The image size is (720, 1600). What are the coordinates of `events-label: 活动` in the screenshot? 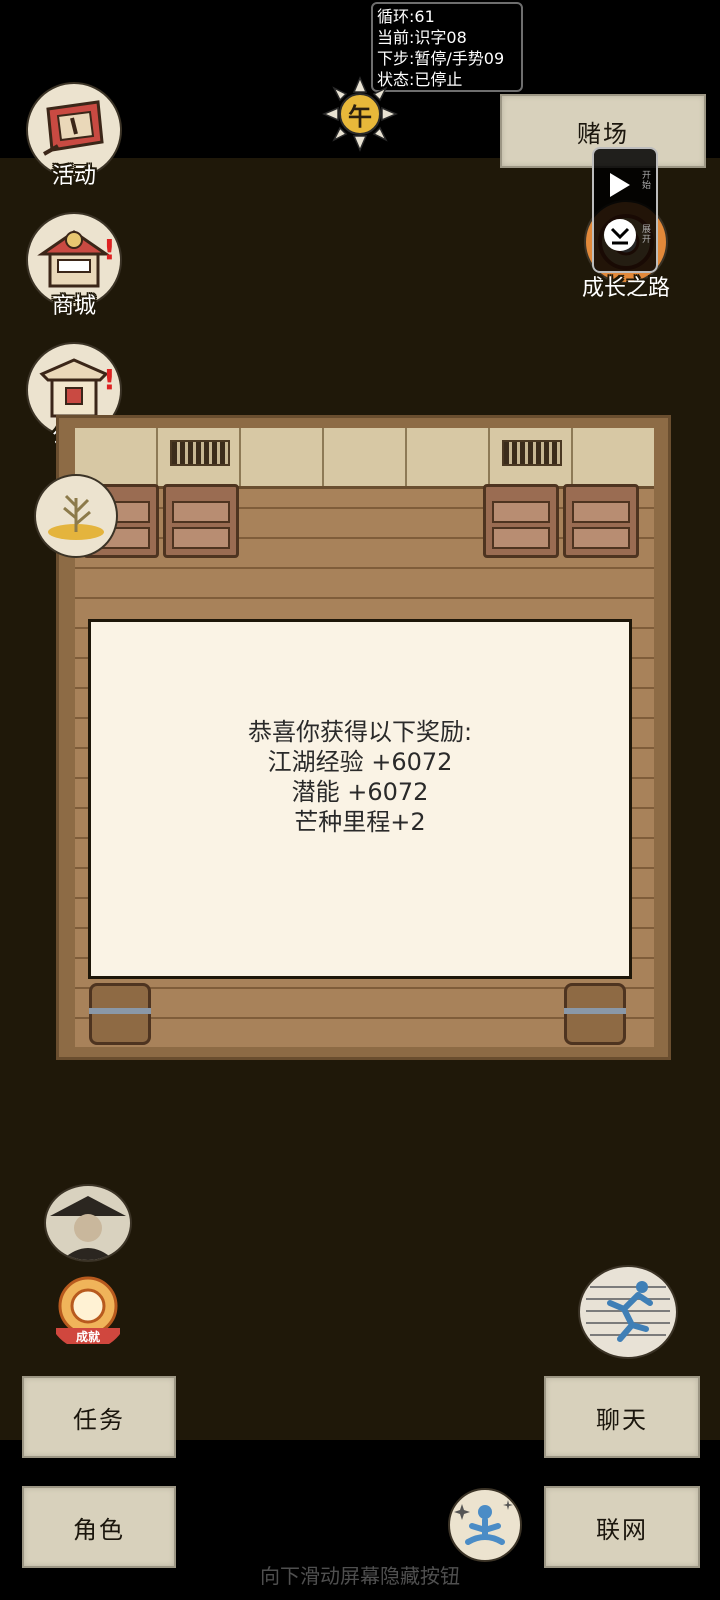 It's located at (73, 176).